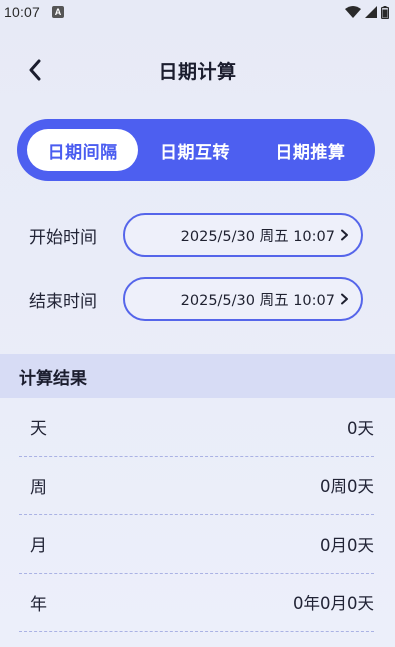 This screenshot has height=647, width=395. I want to click on result-row-weeks: 周 0周0天, so click(196, 486).